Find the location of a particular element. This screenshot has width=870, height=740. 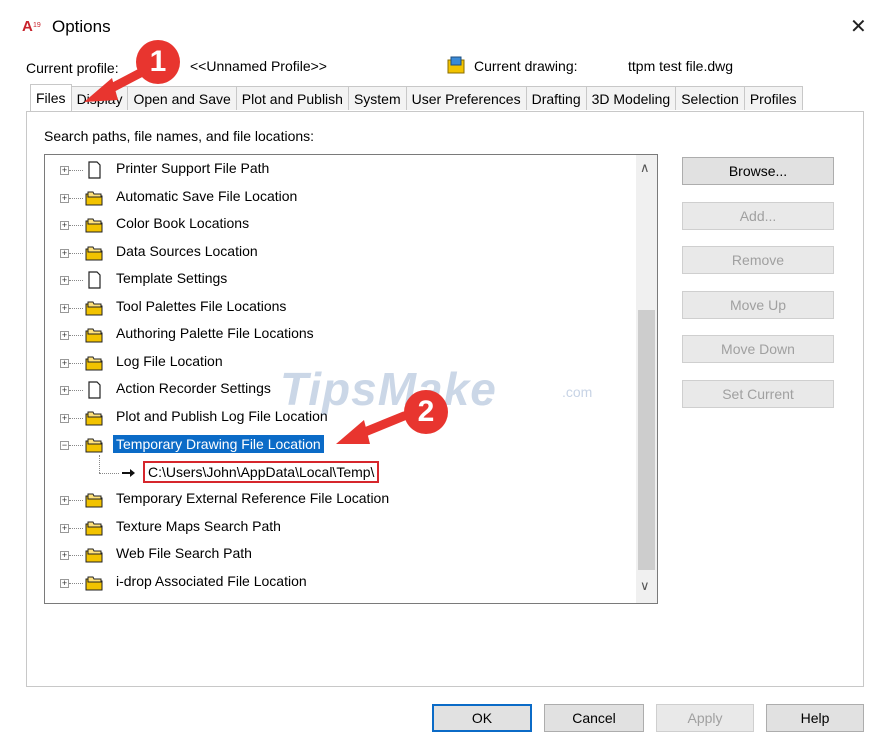

tree-item-label: Texture Maps Search Path is located at coordinates (198, 526).